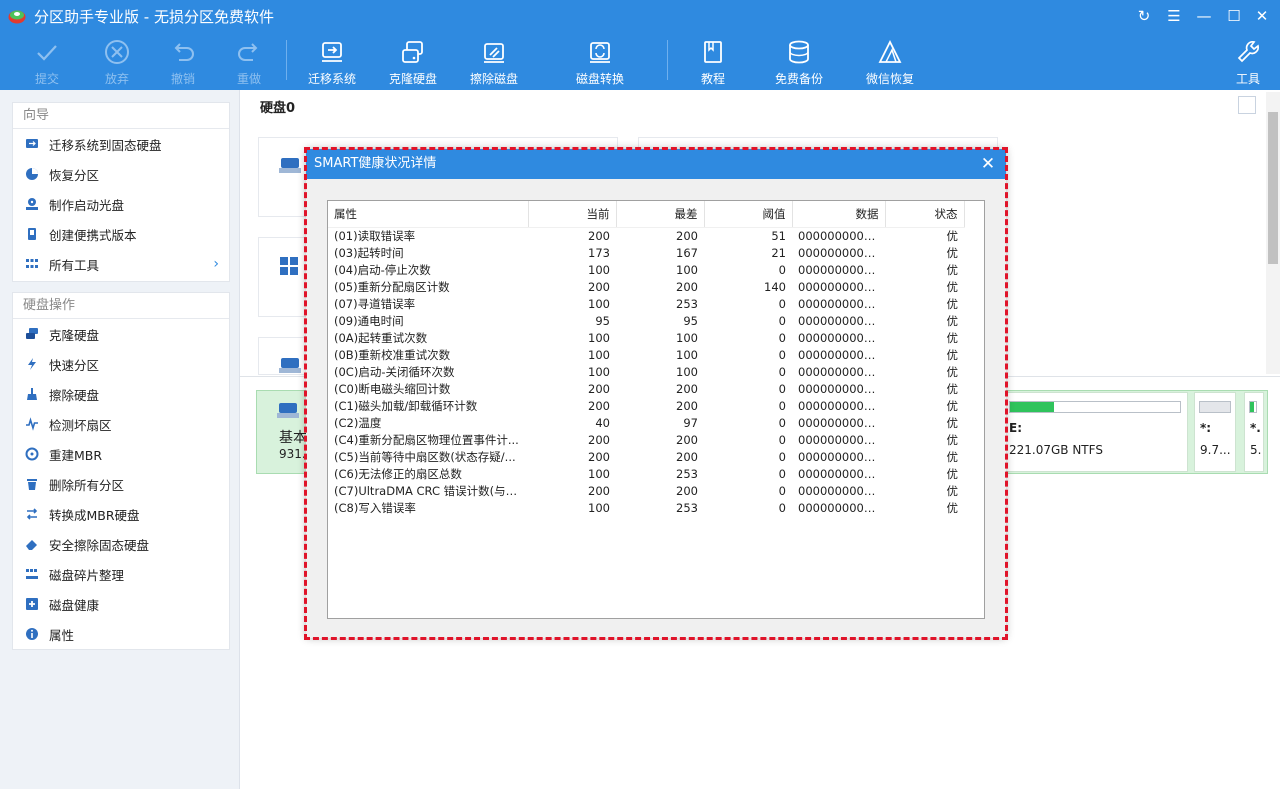  I want to click on backup-icon, so click(799, 52).